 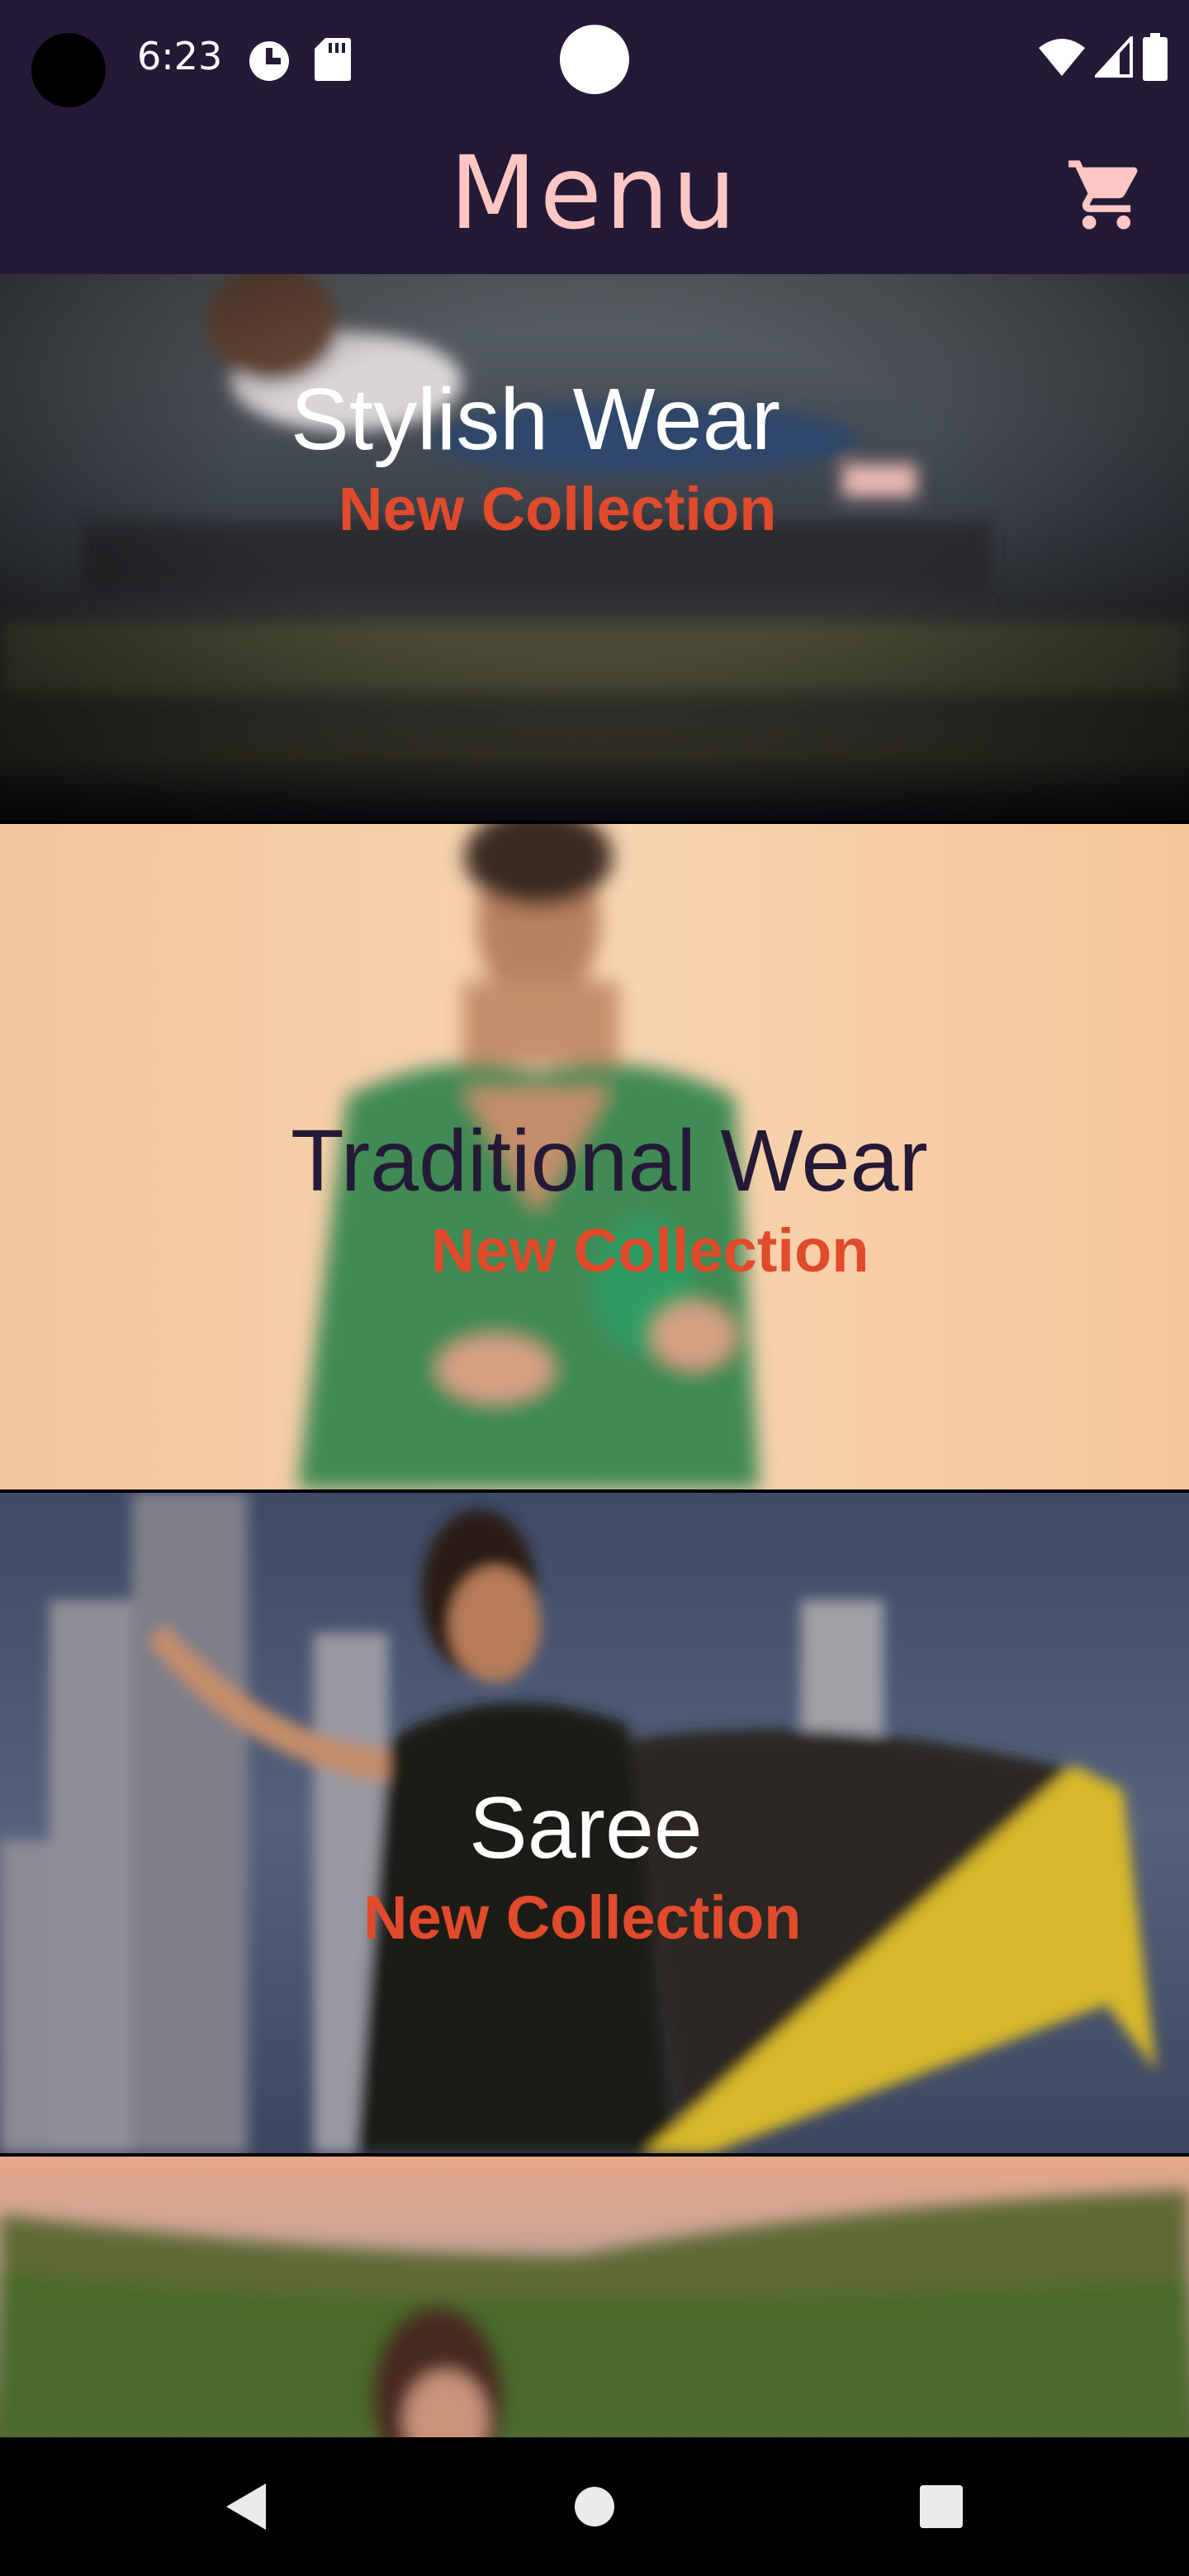 I want to click on category-card-landscape, so click(x=594, y=2297).